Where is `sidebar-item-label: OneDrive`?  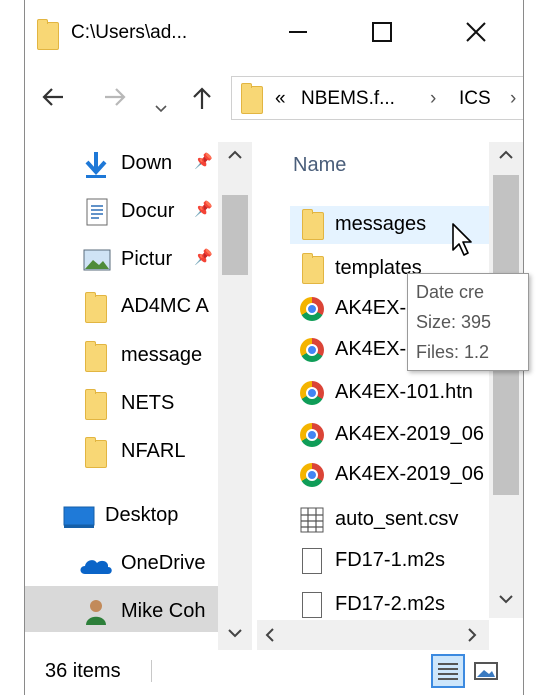
sidebar-item-label: OneDrive is located at coordinates (163, 563).